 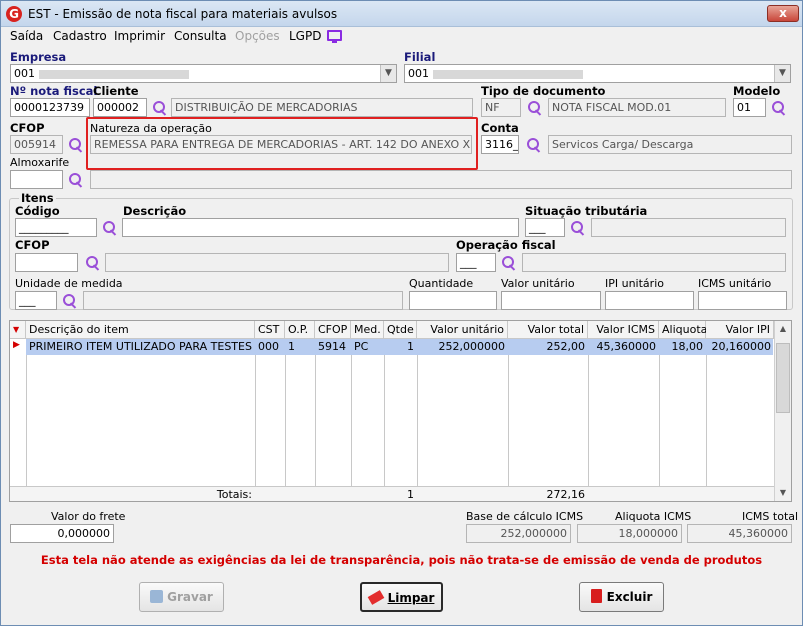 I want to click on op-fiscal-field: ___, so click(x=476, y=262).